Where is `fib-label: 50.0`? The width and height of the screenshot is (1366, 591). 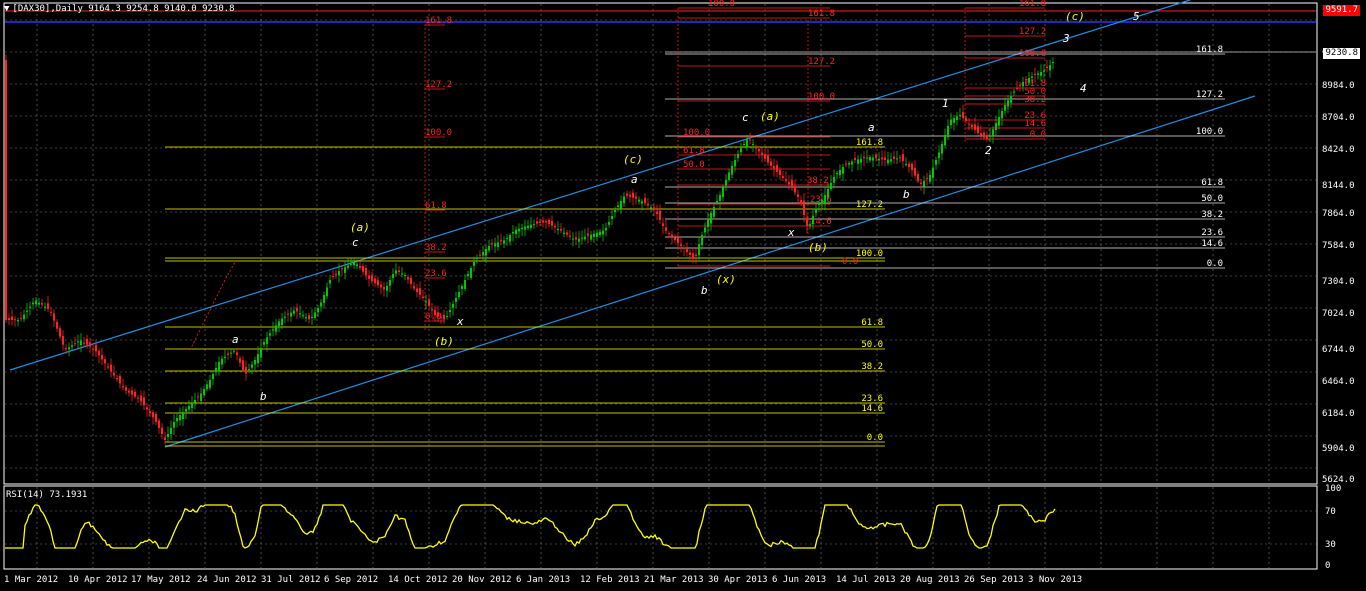 fib-label: 50.0 is located at coordinates (872, 345).